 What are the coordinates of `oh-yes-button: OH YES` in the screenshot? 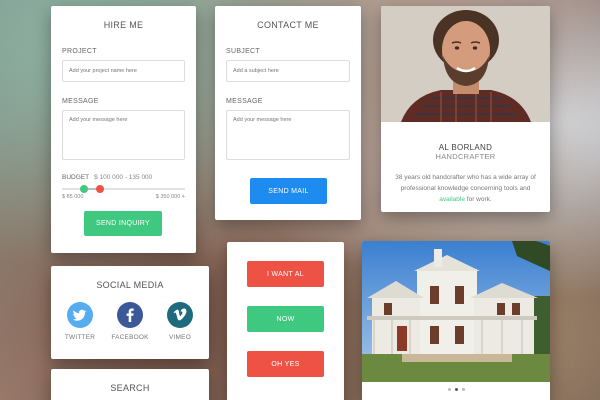 It's located at (285, 364).